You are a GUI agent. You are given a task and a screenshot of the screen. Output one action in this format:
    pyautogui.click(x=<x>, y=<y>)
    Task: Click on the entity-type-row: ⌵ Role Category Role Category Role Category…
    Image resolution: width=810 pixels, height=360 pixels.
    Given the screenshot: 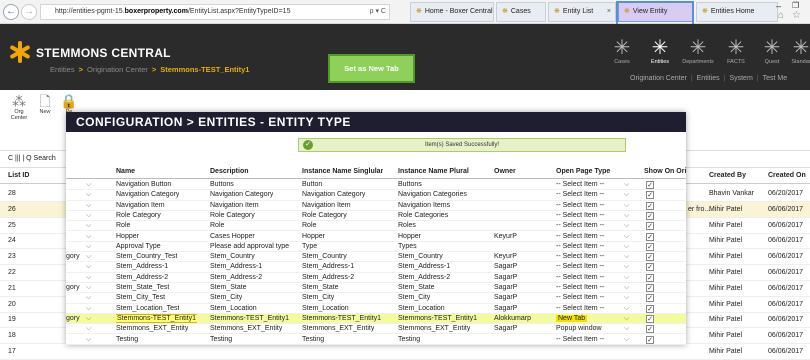 What is the action you would take?
    pyautogui.click(x=376, y=216)
    